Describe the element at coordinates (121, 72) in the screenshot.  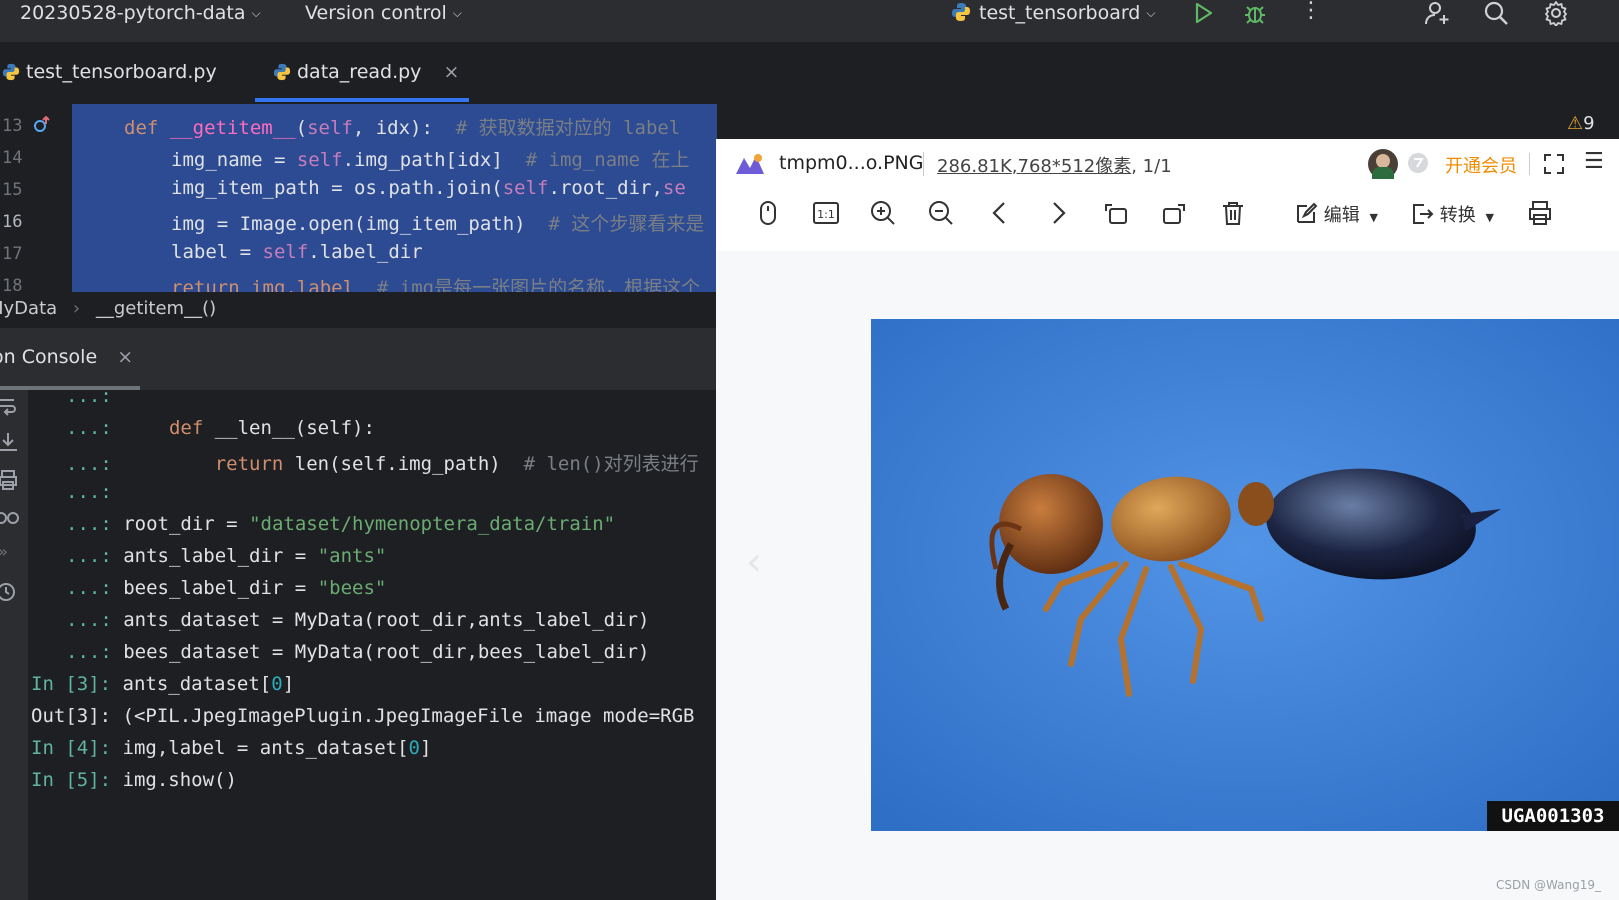
I see `tab-label: test_tensorboard.py` at that location.